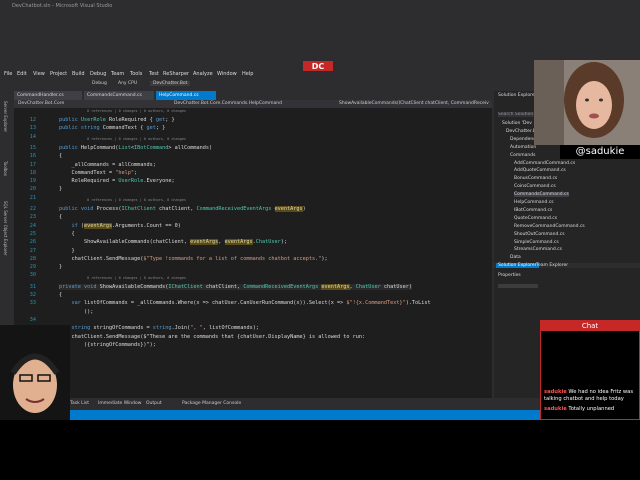  I want to click on start-button: DevChatter.Bot, so click(170, 83).